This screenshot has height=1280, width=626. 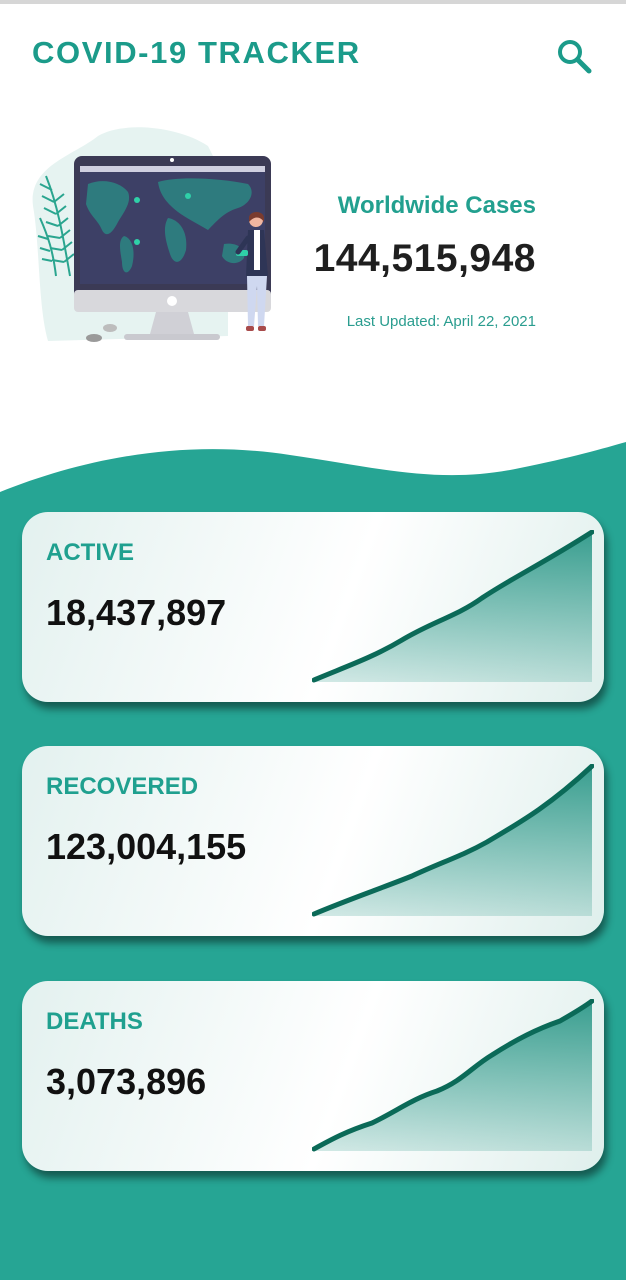 What do you see at coordinates (196, 52) in the screenshot?
I see `app-title: COVID-19 TRACKER` at bounding box center [196, 52].